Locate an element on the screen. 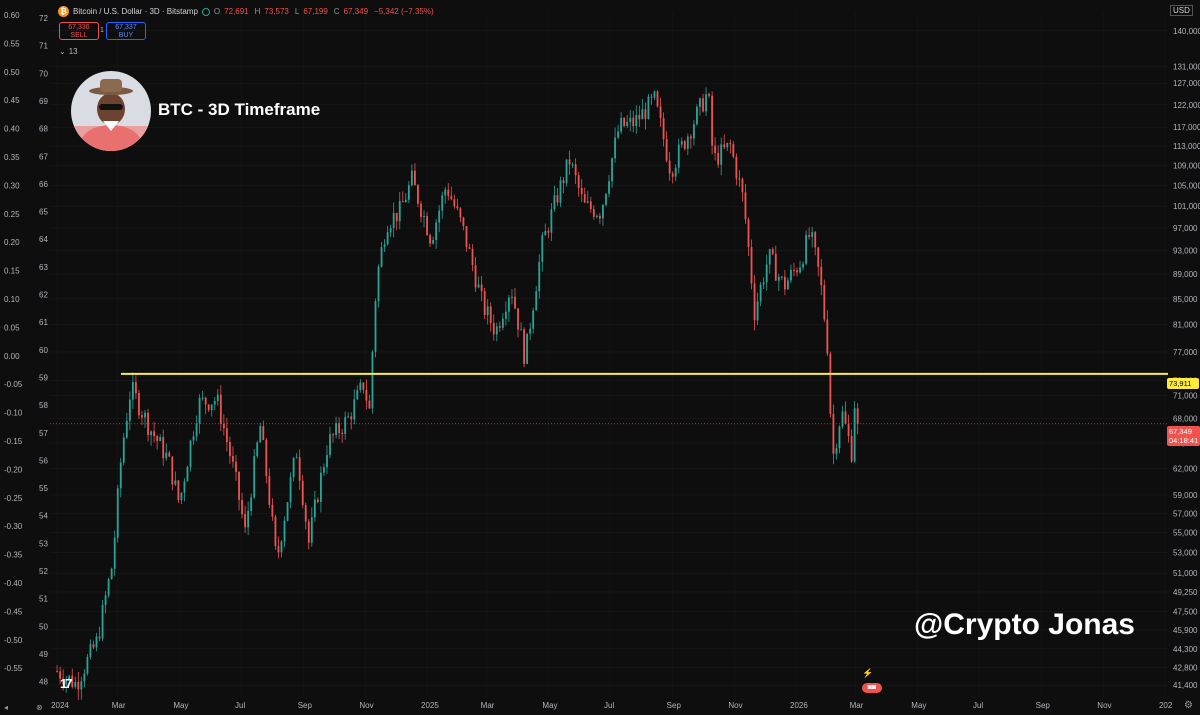  scroll-left-icon: ◂ is located at coordinates (6, 707).